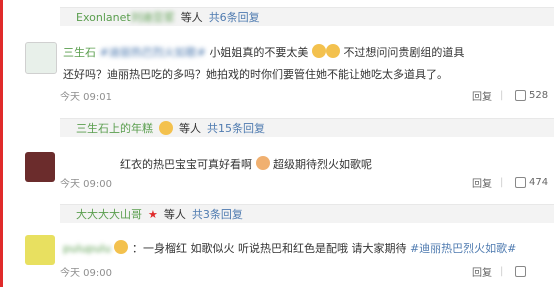 The image size is (554, 287). Describe the element at coordinates (1, 143) in the screenshot. I see `accent-stripe` at that location.